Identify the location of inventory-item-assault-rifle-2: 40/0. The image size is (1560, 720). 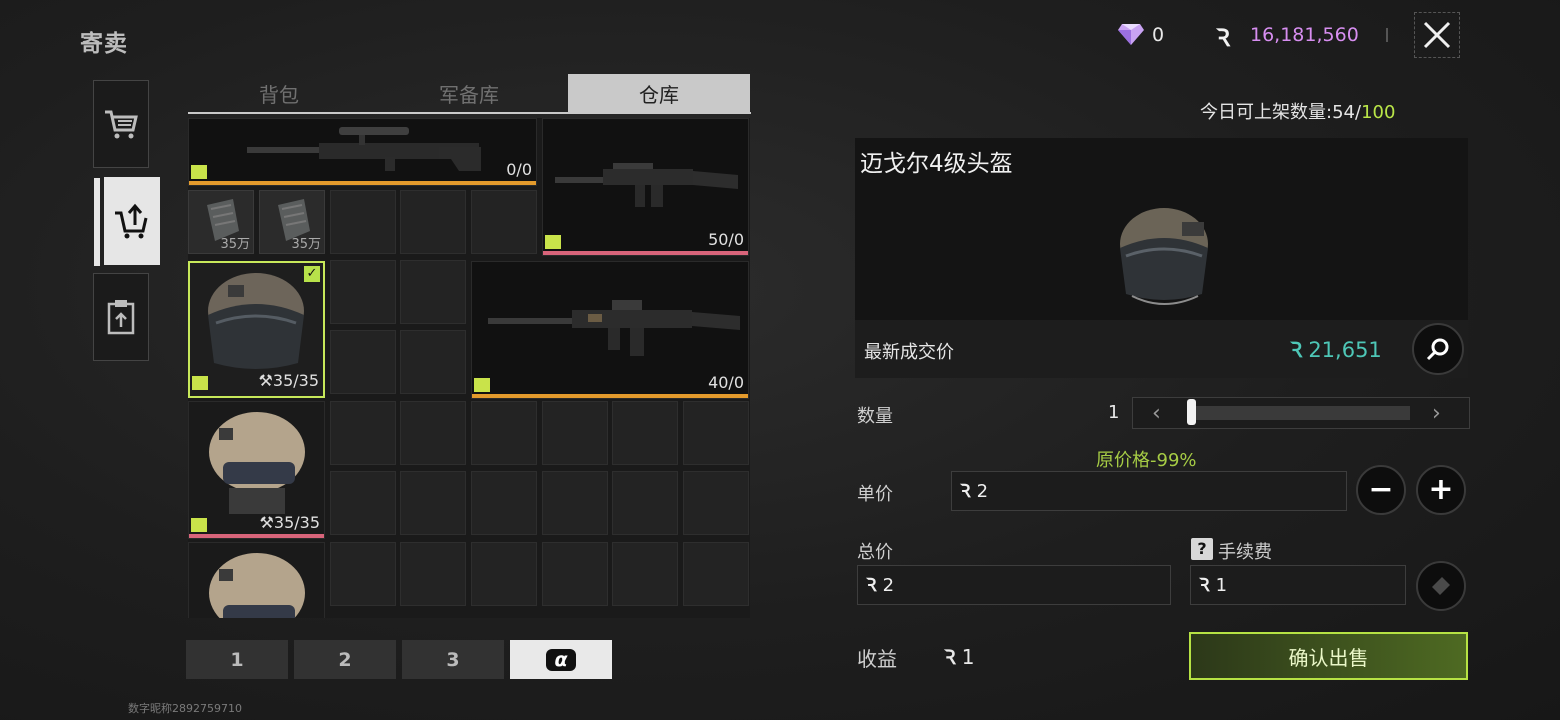
(610, 330).